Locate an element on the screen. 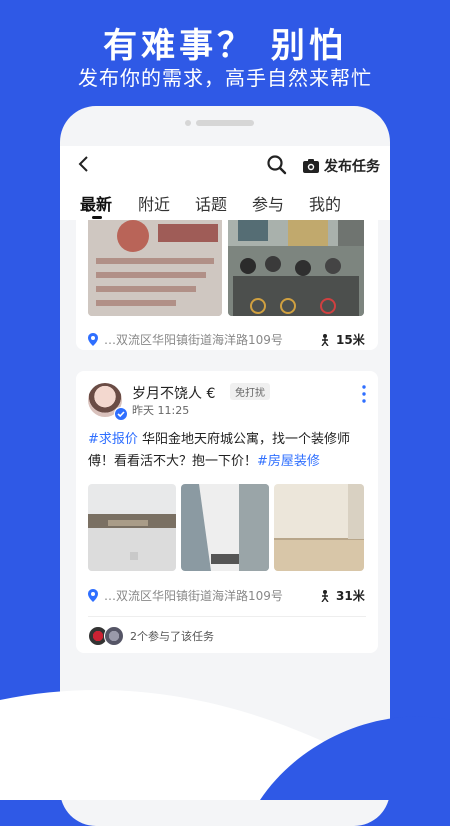  bottom-wave-decoration is located at coordinates (225, 744).